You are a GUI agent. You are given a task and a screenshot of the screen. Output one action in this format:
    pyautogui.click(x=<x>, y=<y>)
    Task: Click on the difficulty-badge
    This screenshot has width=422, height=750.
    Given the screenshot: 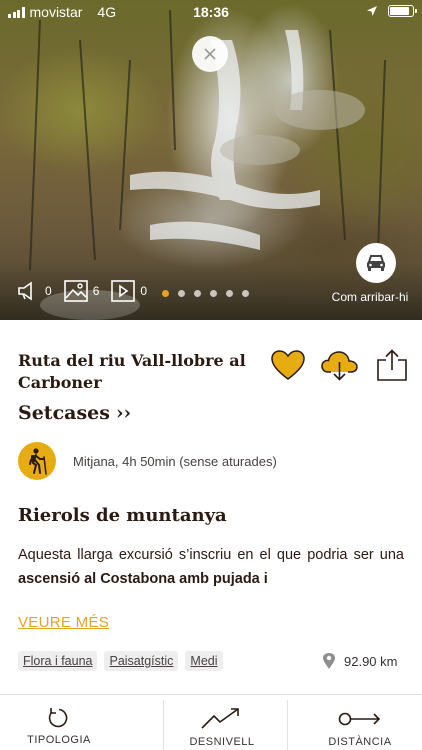 What is the action you would take?
    pyautogui.click(x=37, y=461)
    